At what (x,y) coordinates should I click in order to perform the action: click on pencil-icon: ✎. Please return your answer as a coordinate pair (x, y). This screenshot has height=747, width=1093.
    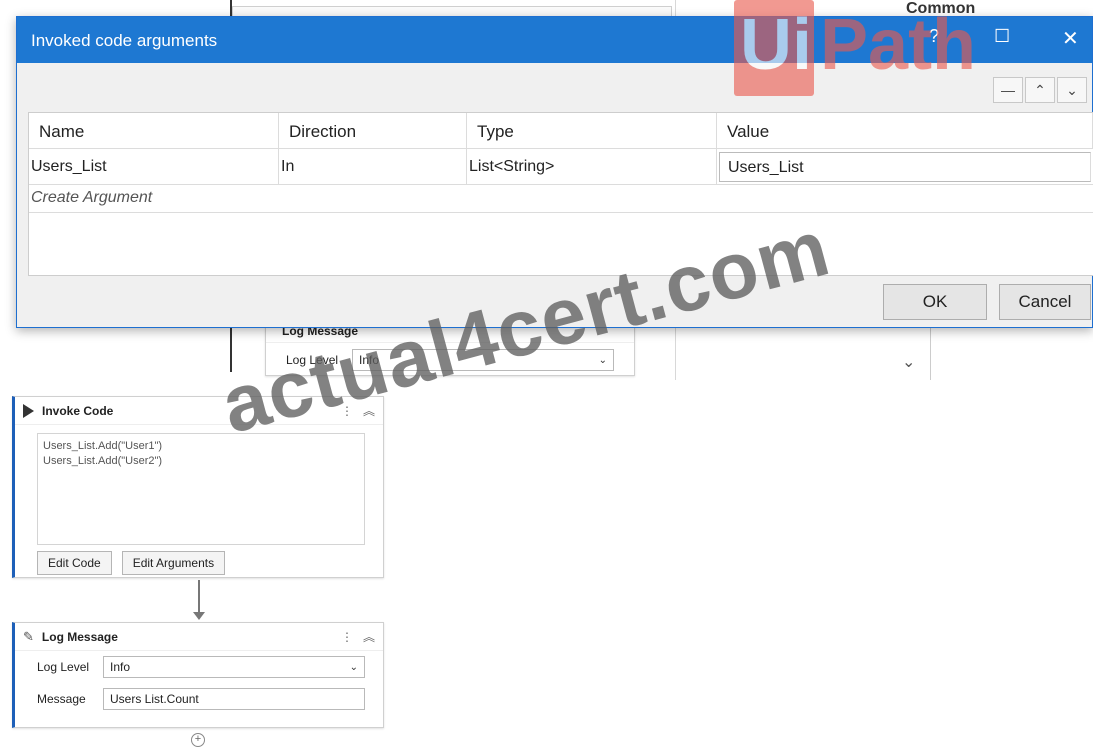
    Looking at the image, I should click on (28, 636).